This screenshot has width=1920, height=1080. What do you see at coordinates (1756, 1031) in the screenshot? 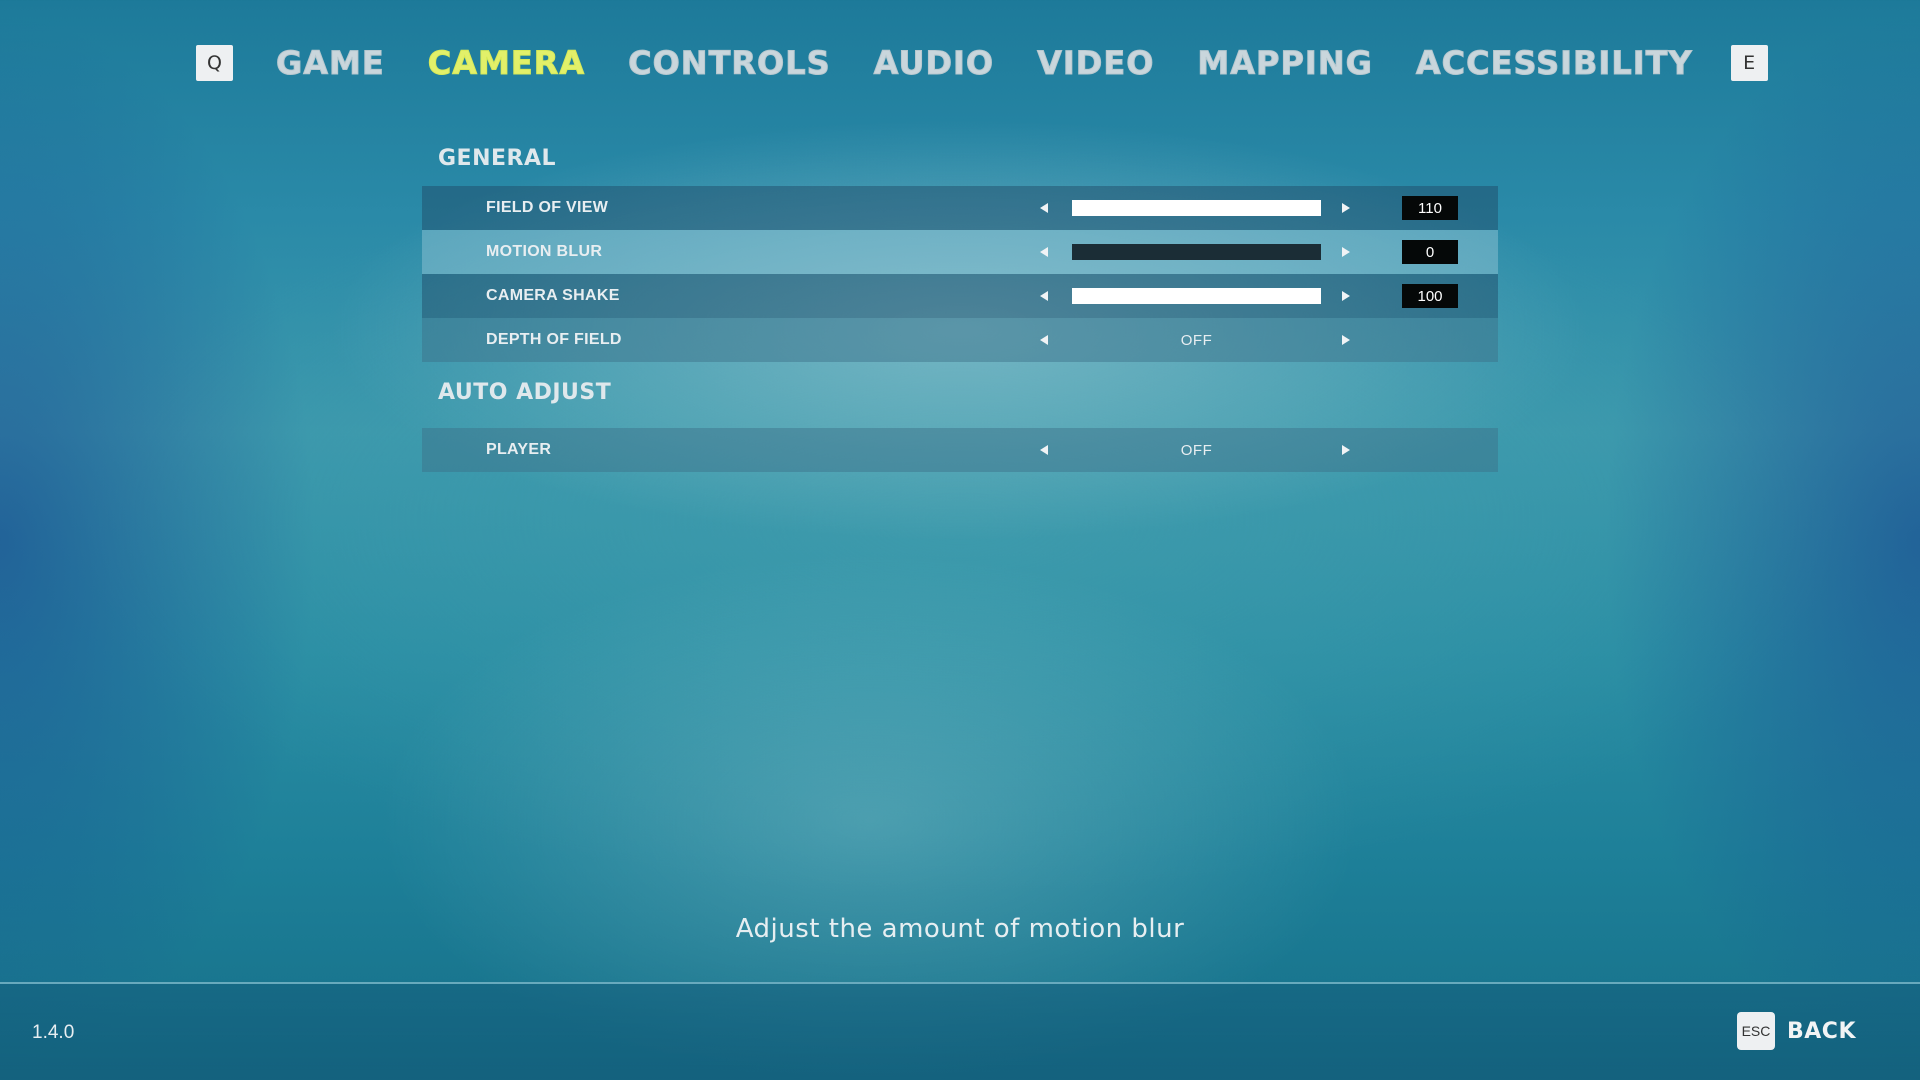
I see `esc-key-icon: ESC` at bounding box center [1756, 1031].